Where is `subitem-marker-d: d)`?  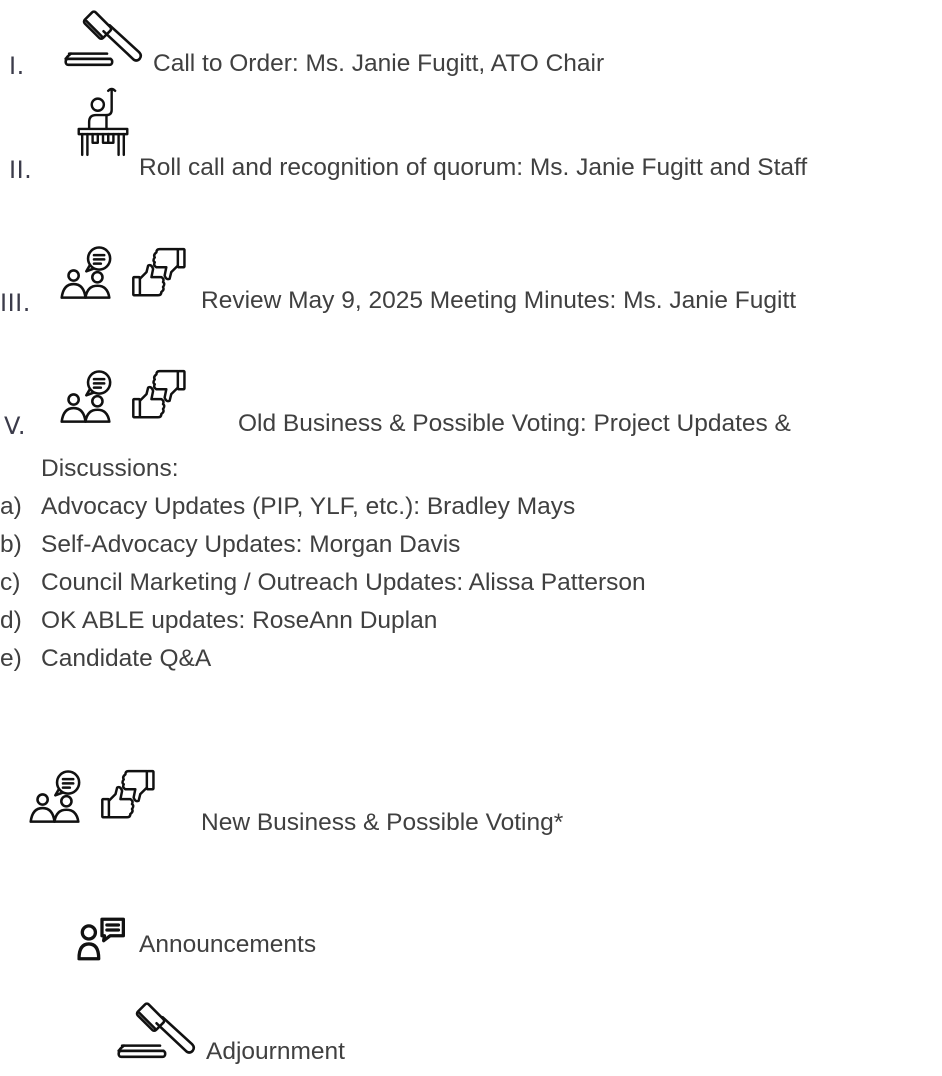
subitem-marker-d: d) is located at coordinates (11, 620).